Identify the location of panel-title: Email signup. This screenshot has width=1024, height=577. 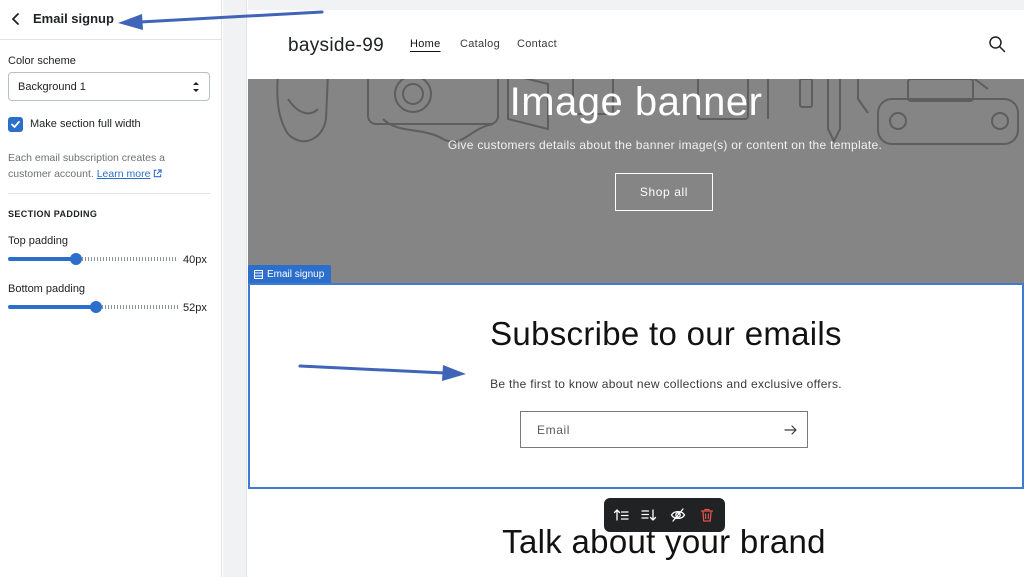
(73, 18).